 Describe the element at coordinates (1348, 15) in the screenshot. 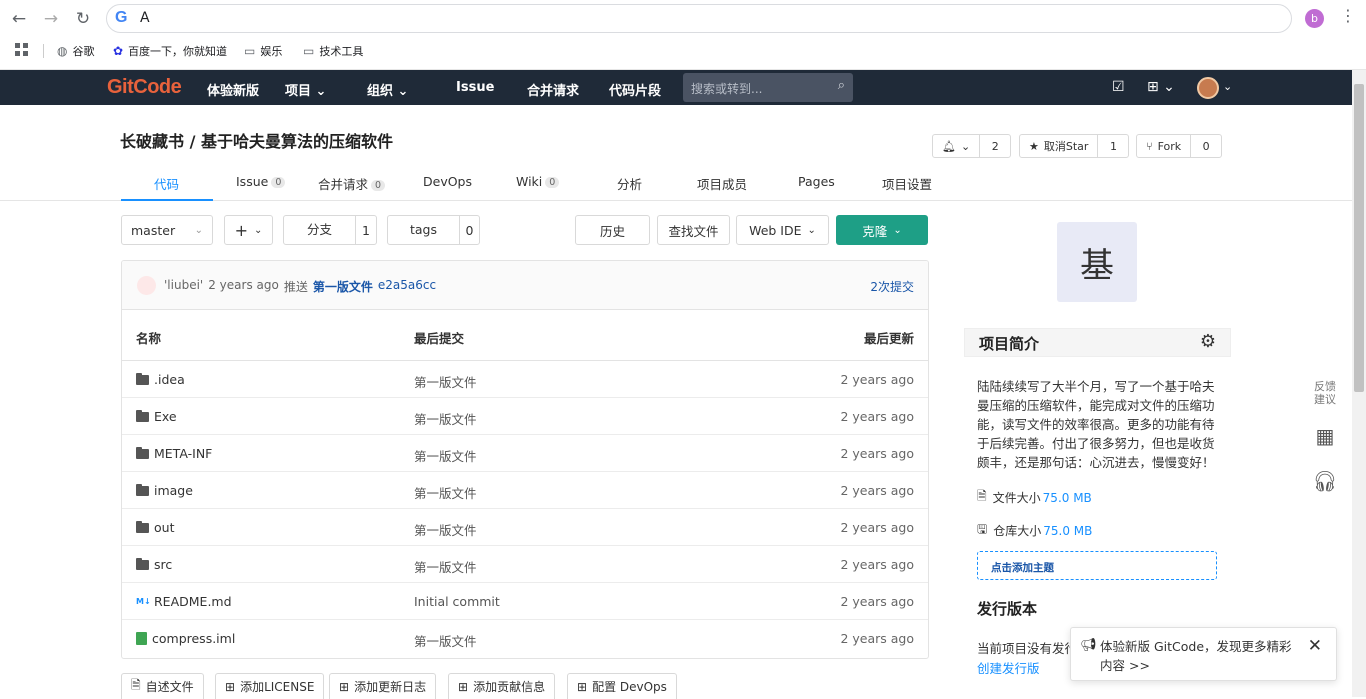

I see `chrome-menu-icon: ⋮` at that location.